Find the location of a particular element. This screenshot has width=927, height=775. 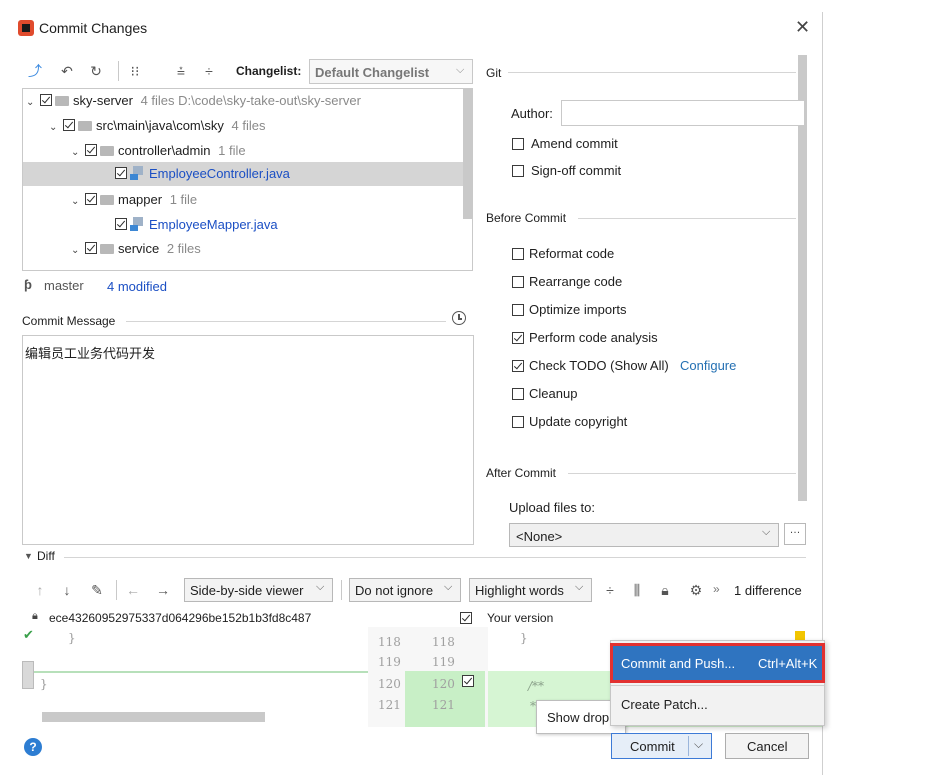

include-change-checkbox is located at coordinates (468, 681).